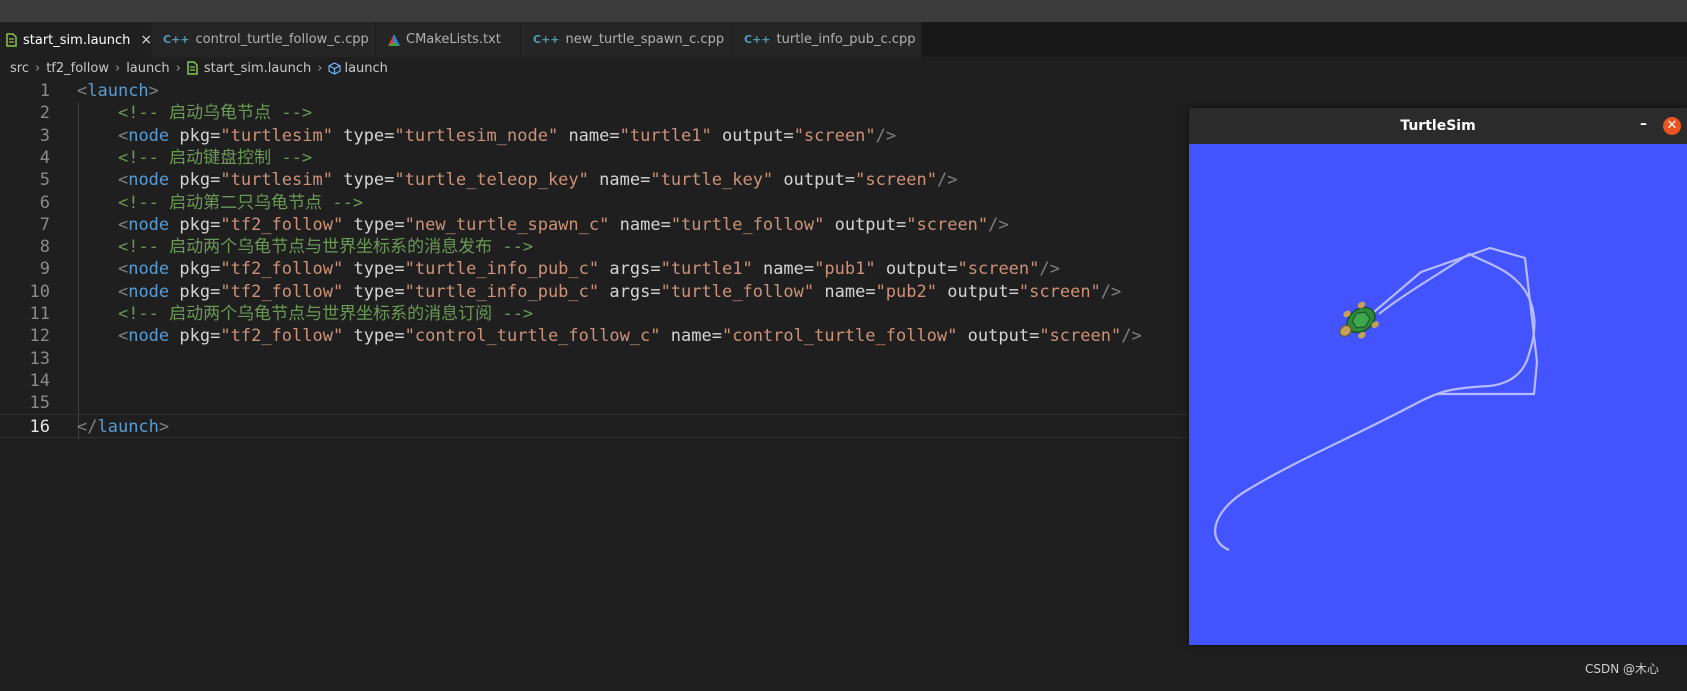 The height and width of the screenshot is (691, 1687). What do you see at coordinates (44, 135) in the screenshot?
I see `line-number: 3` at bounding box center [44, 135].